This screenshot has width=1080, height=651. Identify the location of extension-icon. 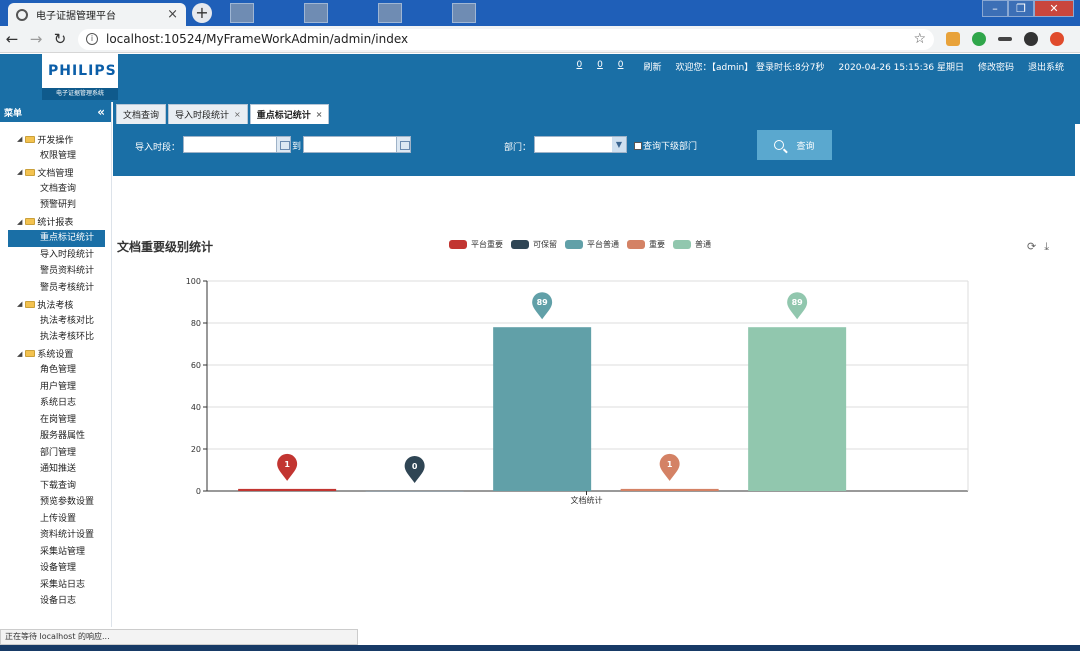
(953, 39).